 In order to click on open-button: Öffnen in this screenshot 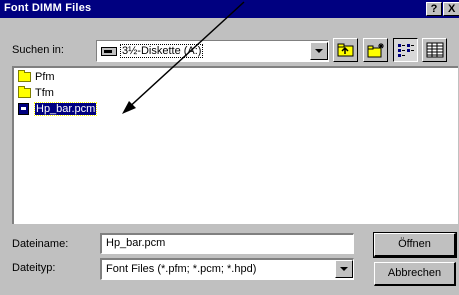, I will do `click(415, 245)`.